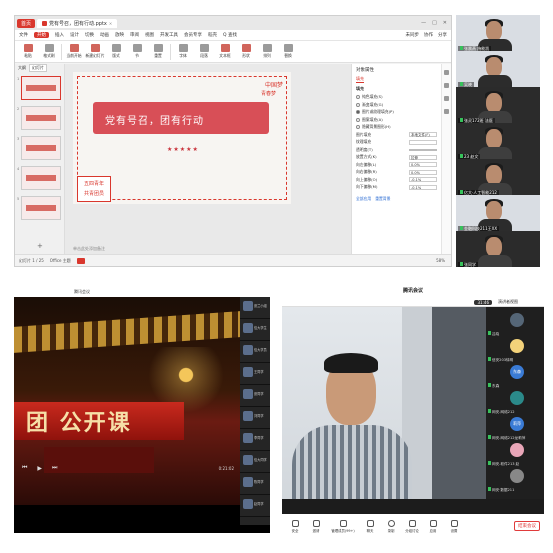 This screenshot has width=553, height=553. What do you see at coordinates (498, 179) in the screenshot?
I see `participant-tile: 亿大·人工智能212` at bounding box center [498, 179].